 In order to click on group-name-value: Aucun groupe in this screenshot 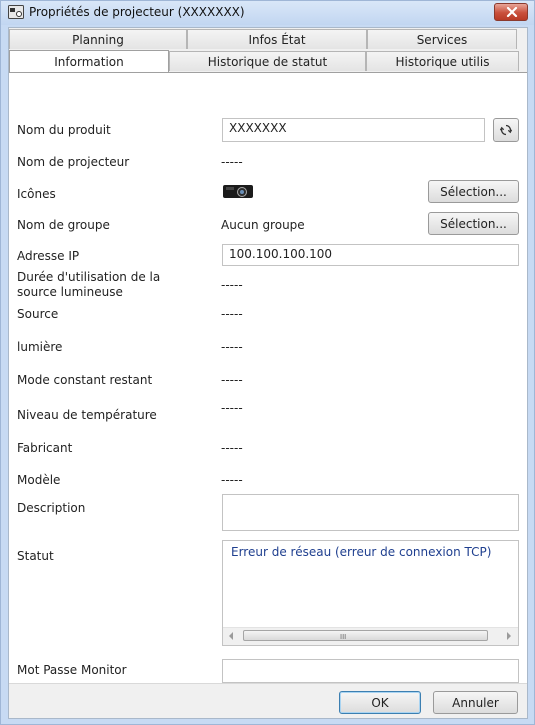, I will do `click(263, 225)`.